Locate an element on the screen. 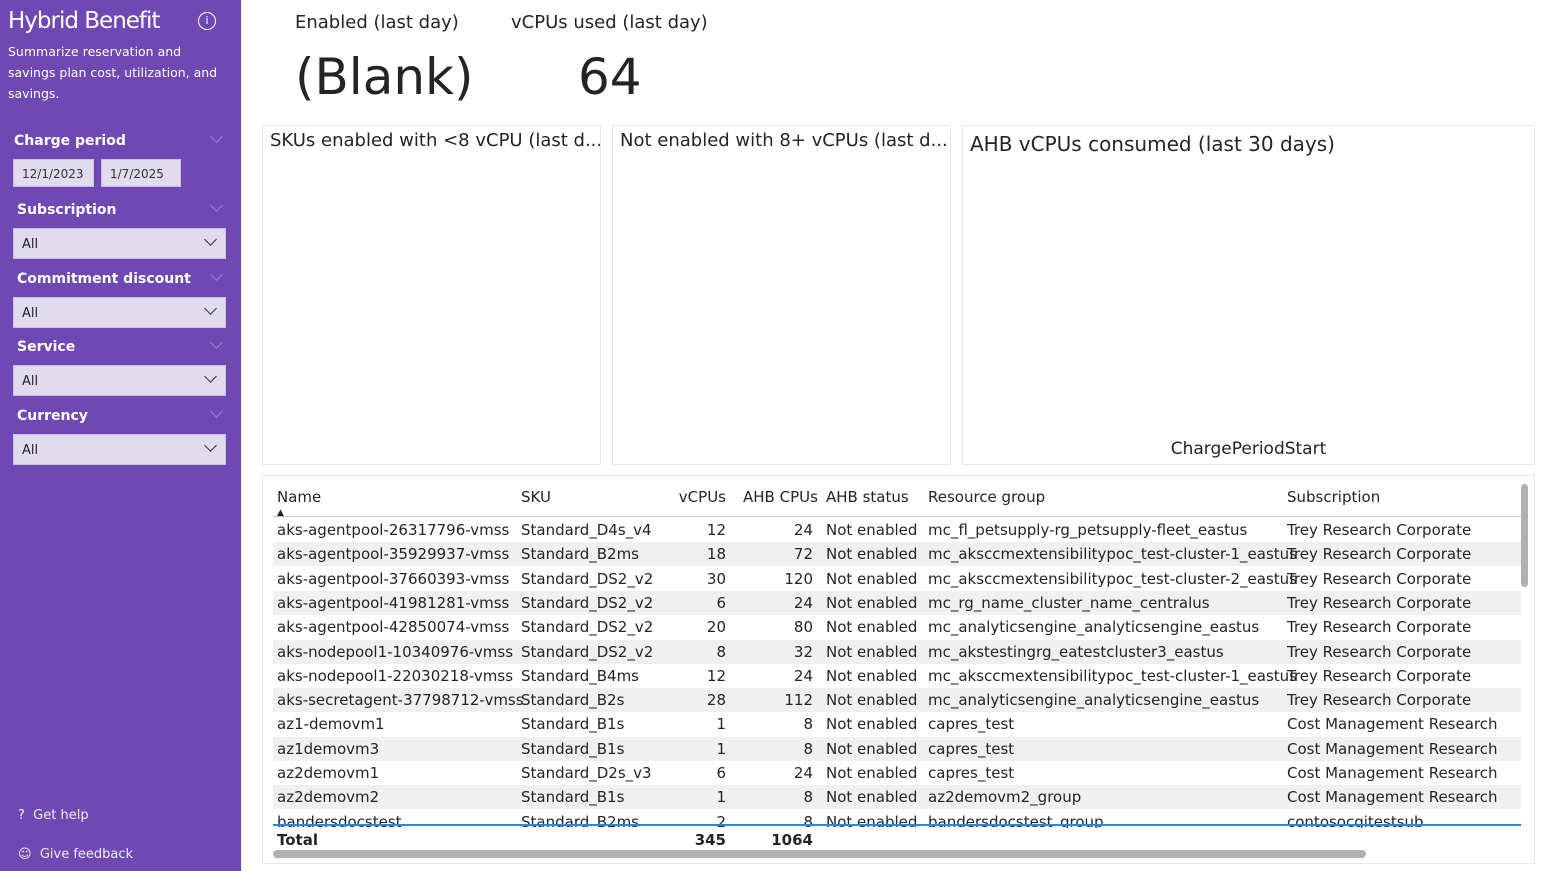 This screenshot has width=1551, height=871. table-cell: 30 is located at coordinates (716, 578).